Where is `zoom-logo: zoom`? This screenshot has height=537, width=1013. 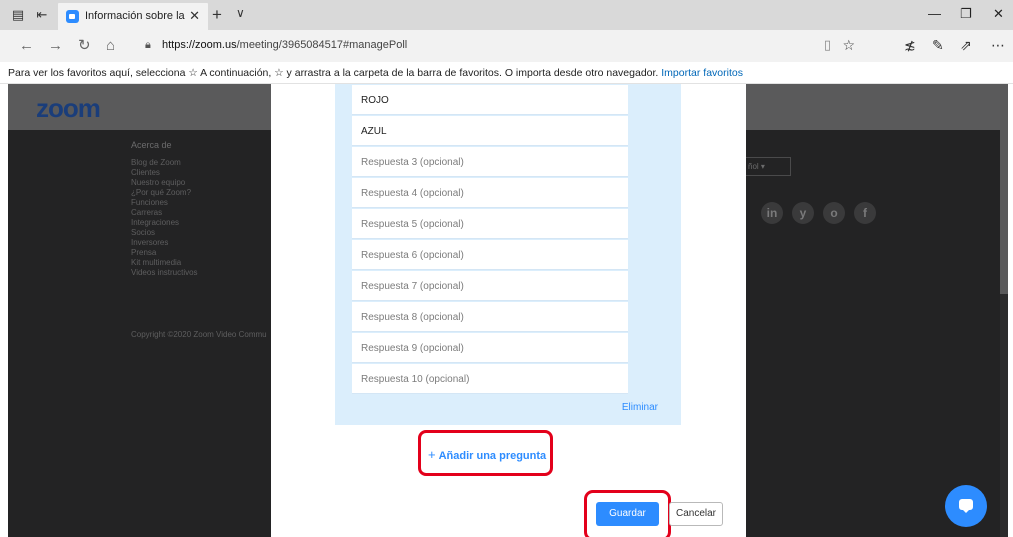 zoom-logo: zoom is located at coordinates (68, 108).